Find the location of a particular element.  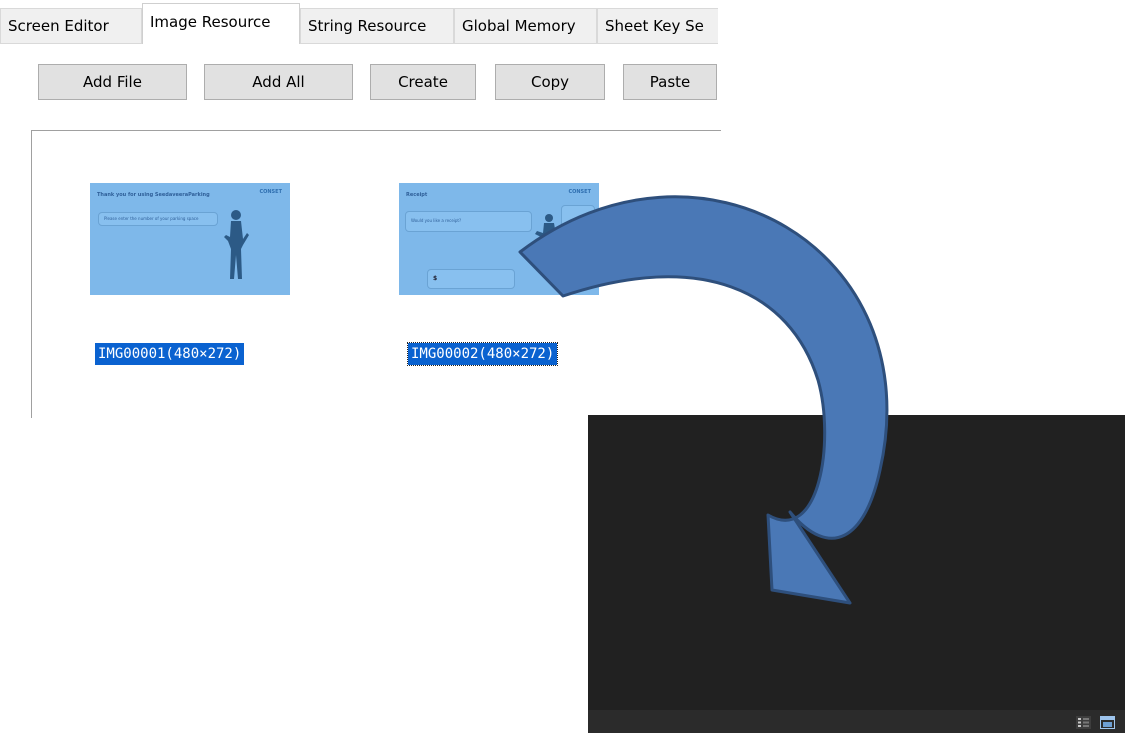

add-file-button: Add File is located at coordinates (112, 82).